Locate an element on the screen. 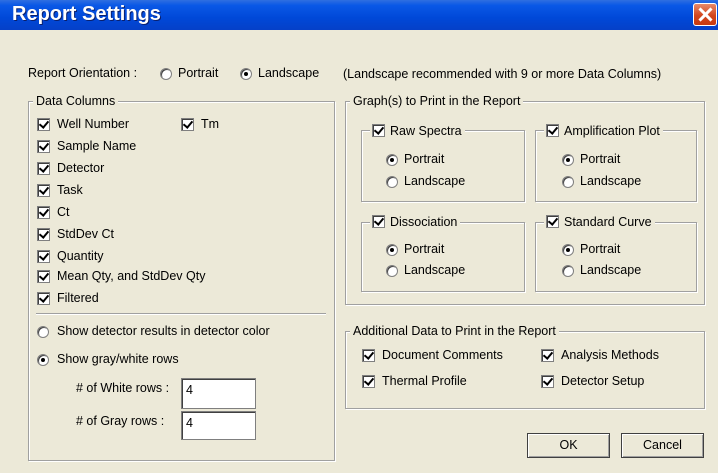 The width and height of the screenshot is (718, 473). data-columns-divider is located at coordinates (181, 314).